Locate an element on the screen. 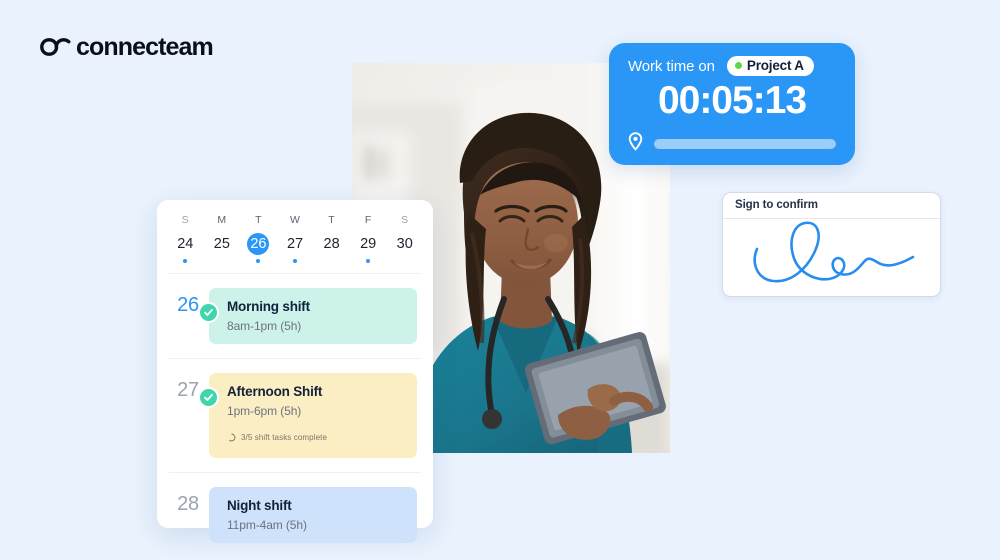 Image resolution: width=1000 pixels, height=560 pixels. day-letter: M is located at coordinates (222, 220).